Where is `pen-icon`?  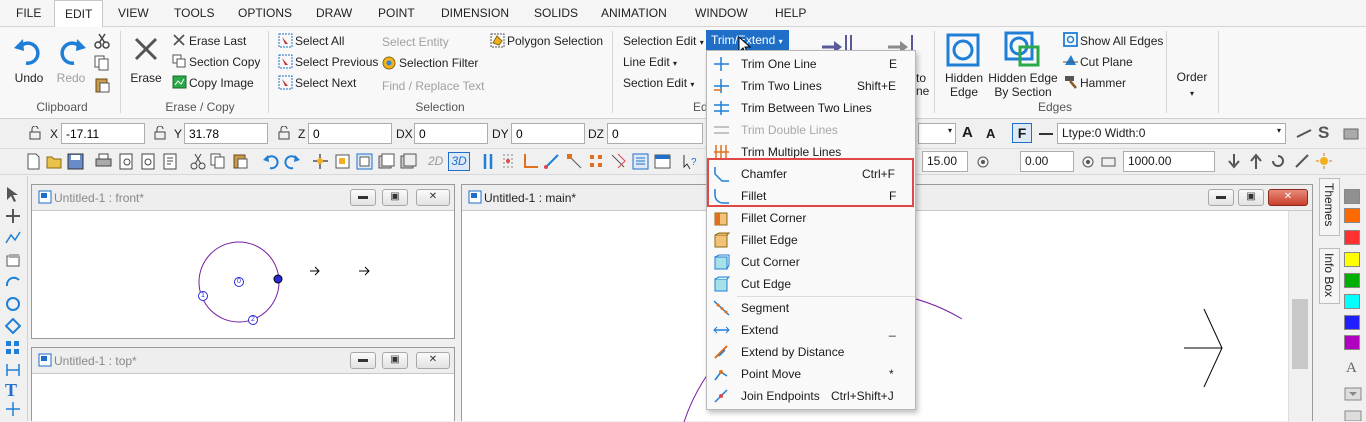 pen-icon is located at coordinates (1305, 134).